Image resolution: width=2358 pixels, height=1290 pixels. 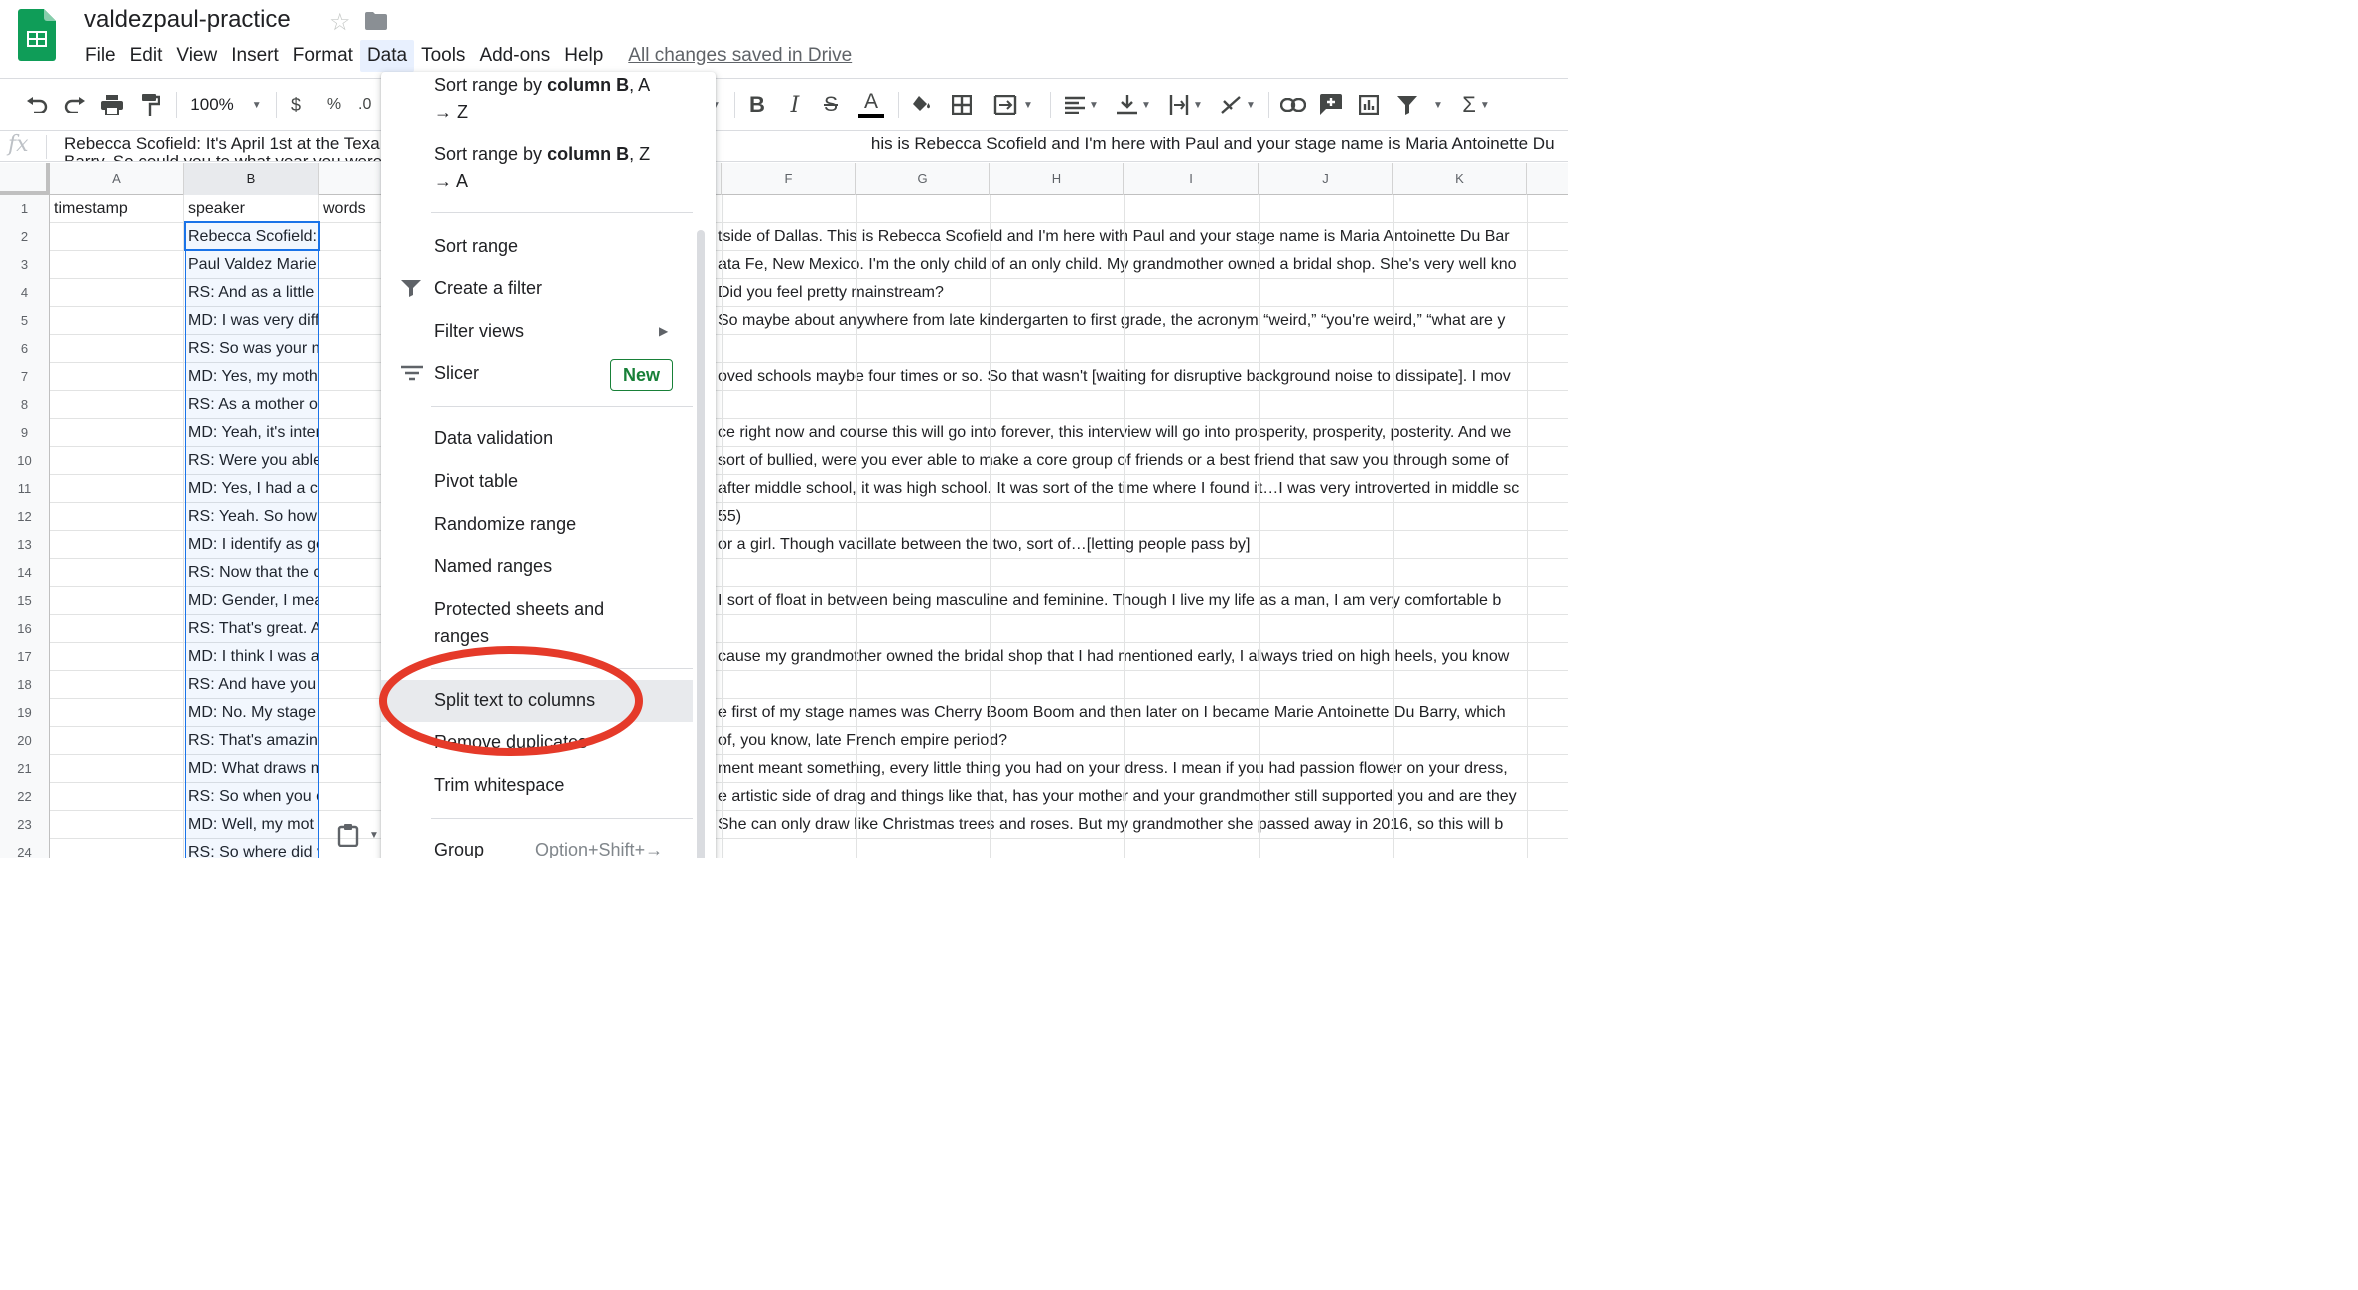 I want to click on merge-cells-icon: ▼, so click(x=1013, y=105).